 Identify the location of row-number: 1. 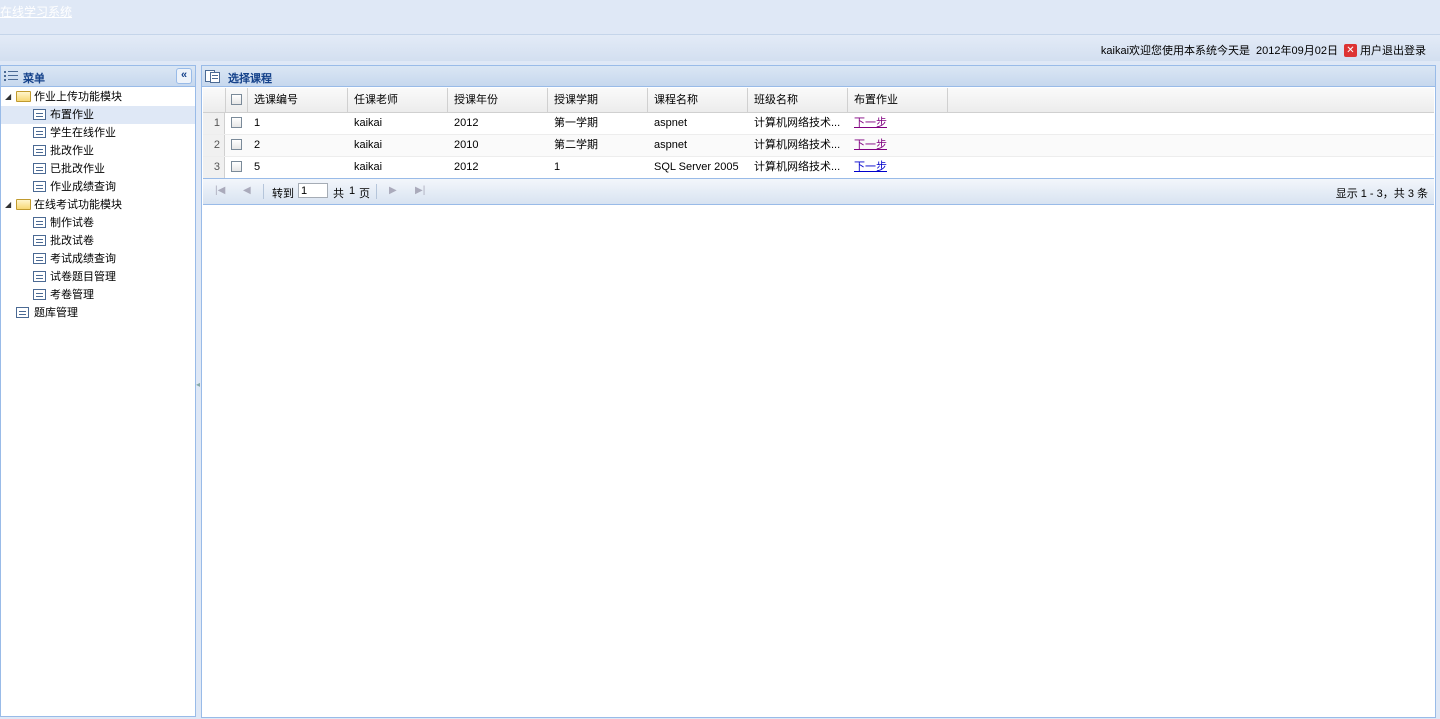
(214, 123).